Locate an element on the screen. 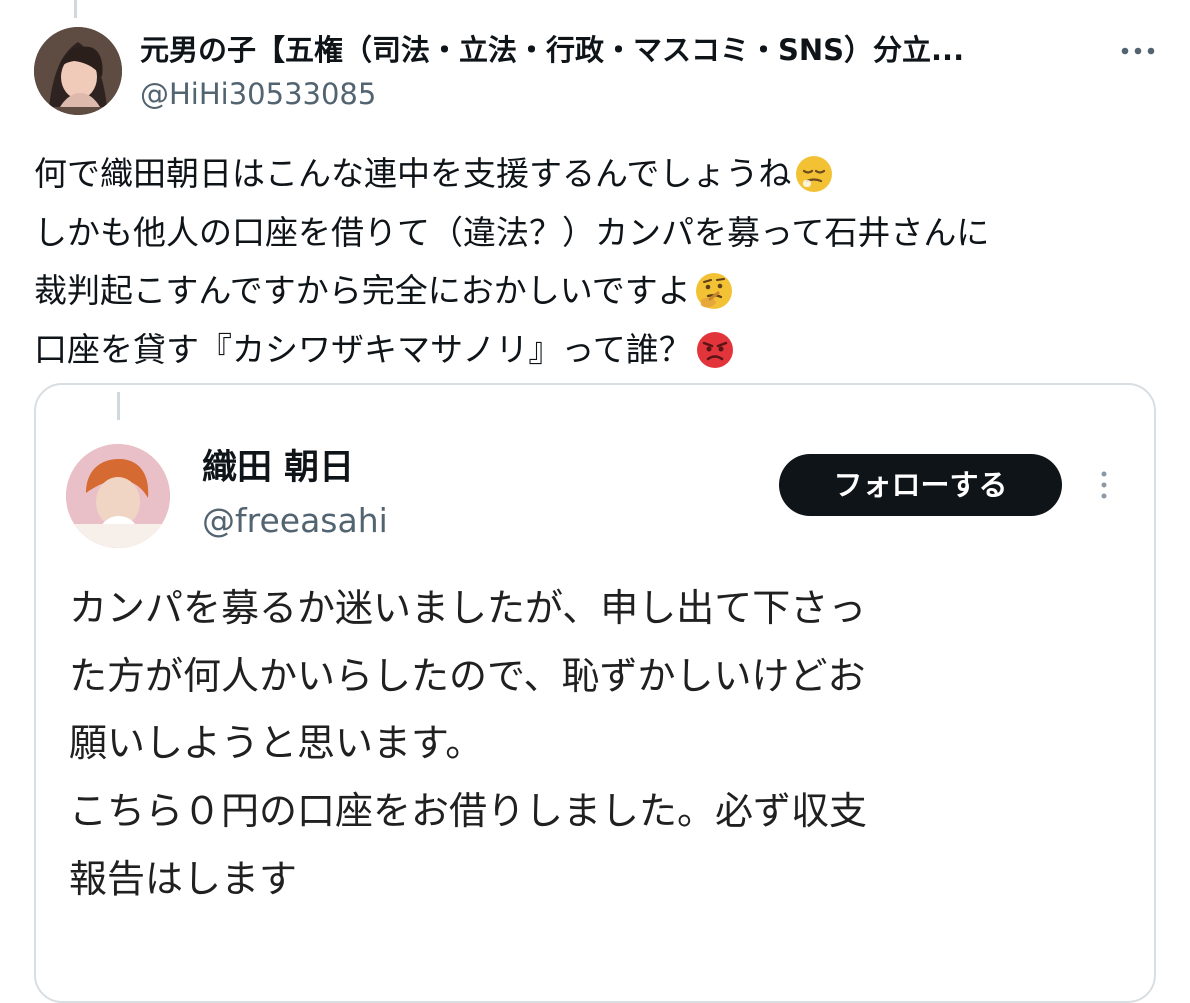  quoted-thread-connector is located at coordinates (118, 406).